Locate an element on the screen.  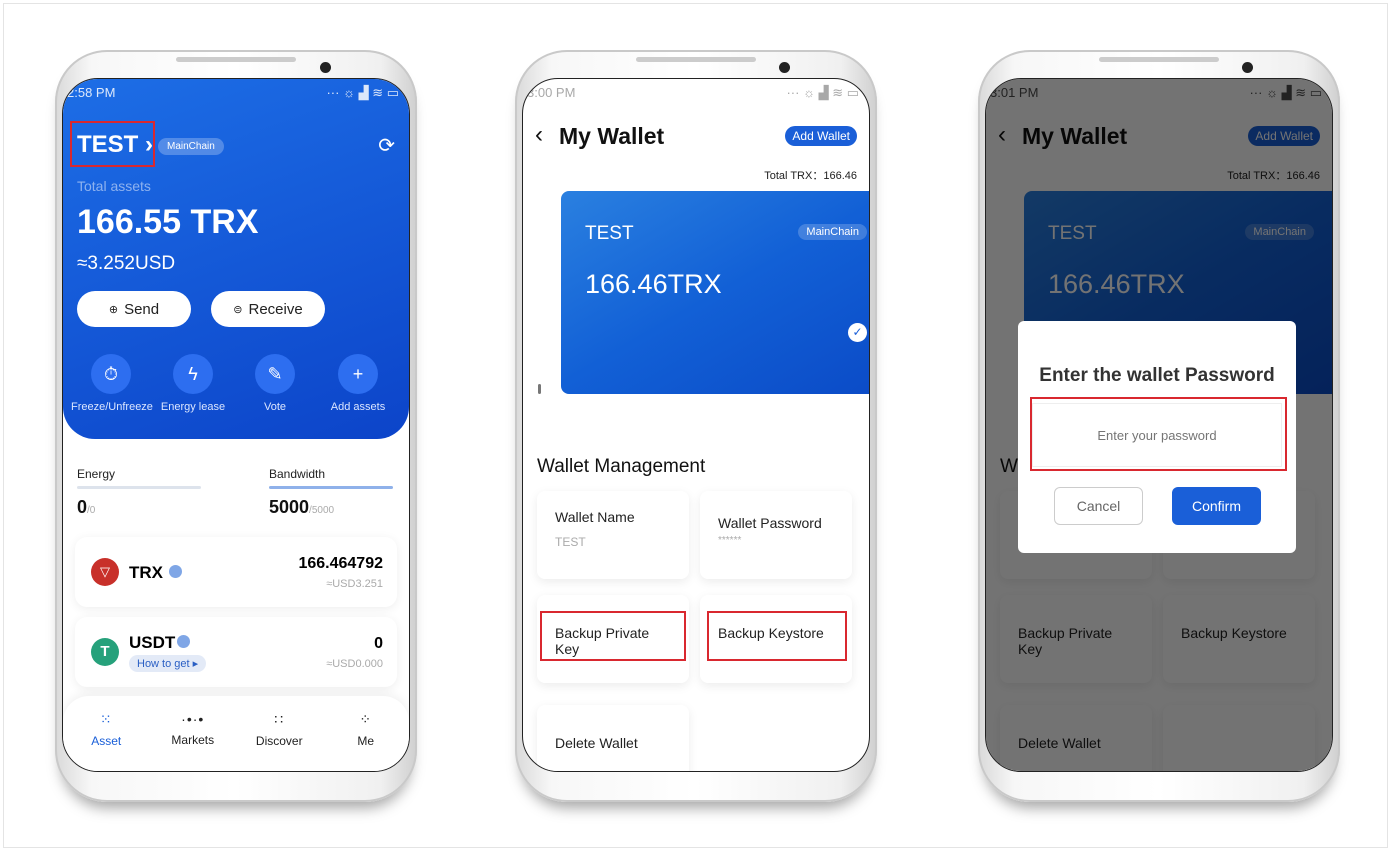
status-bar: 3:01 PM ··· ☼ ▟ ≋ ▭ is located at coordinates (1156, 93).